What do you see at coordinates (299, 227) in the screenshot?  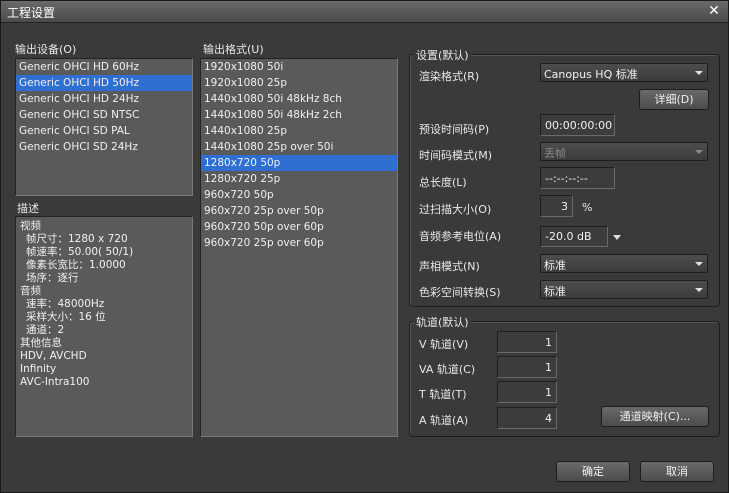 I see `list-item: 960x720 50p over 60p` at bounding box center [299, 227].